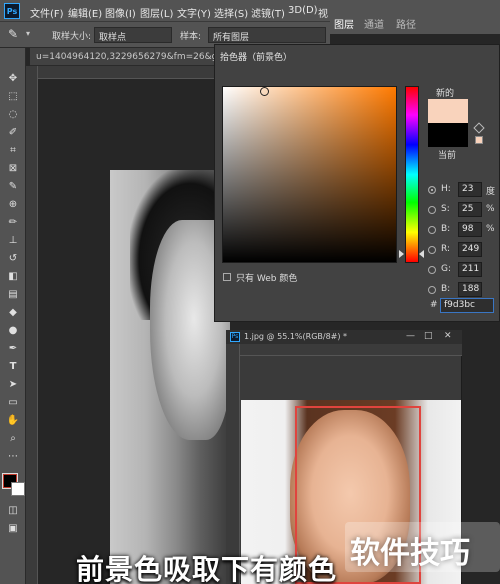 This screenshot has height=584, width=500. What do you see at coordinates (351, 350) in the screenshot?
I see `document-ruler-horizontal` at bounding box center [351, 350].